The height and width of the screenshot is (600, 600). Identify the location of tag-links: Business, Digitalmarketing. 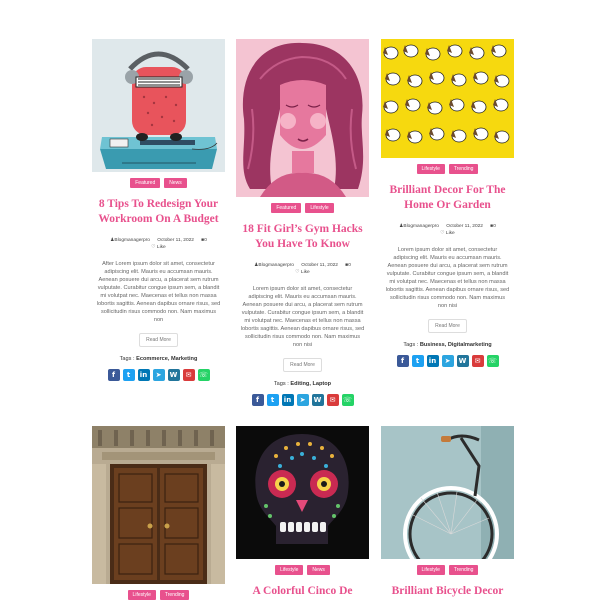
(456, 345).